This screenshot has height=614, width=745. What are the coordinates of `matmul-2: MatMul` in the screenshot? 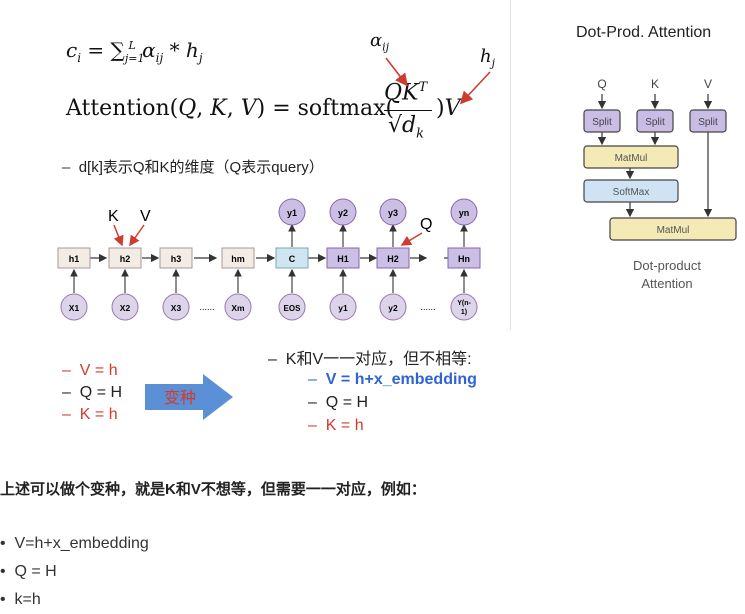 It's located at (673, 230).